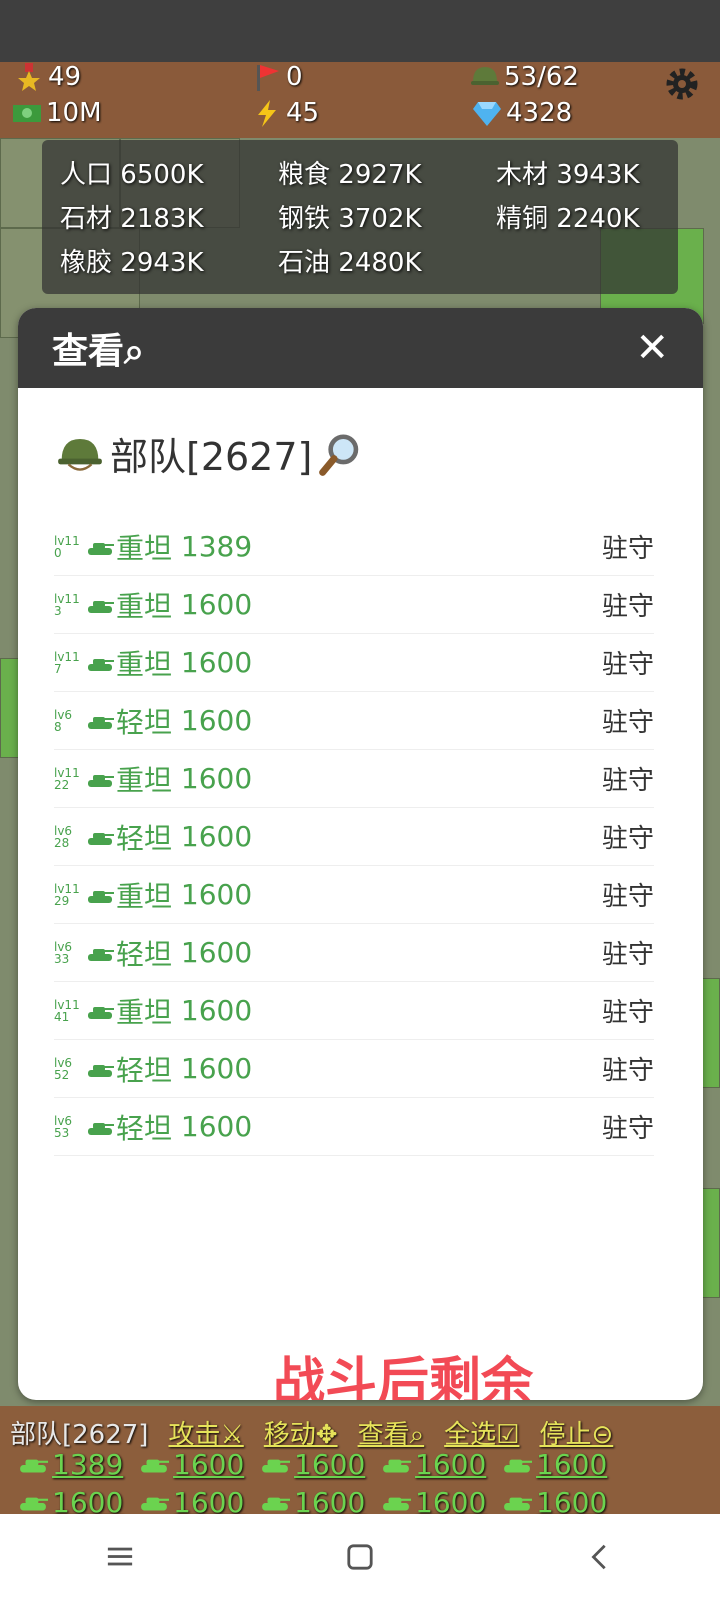 Image resolution: width=720 pixels, height=1600 pixels. What do you see at coordinates (354, 895) in the screenshot?
I see `unit-row: lv11 29 重坦 1600 驻守` at bounding box center [354, 895].